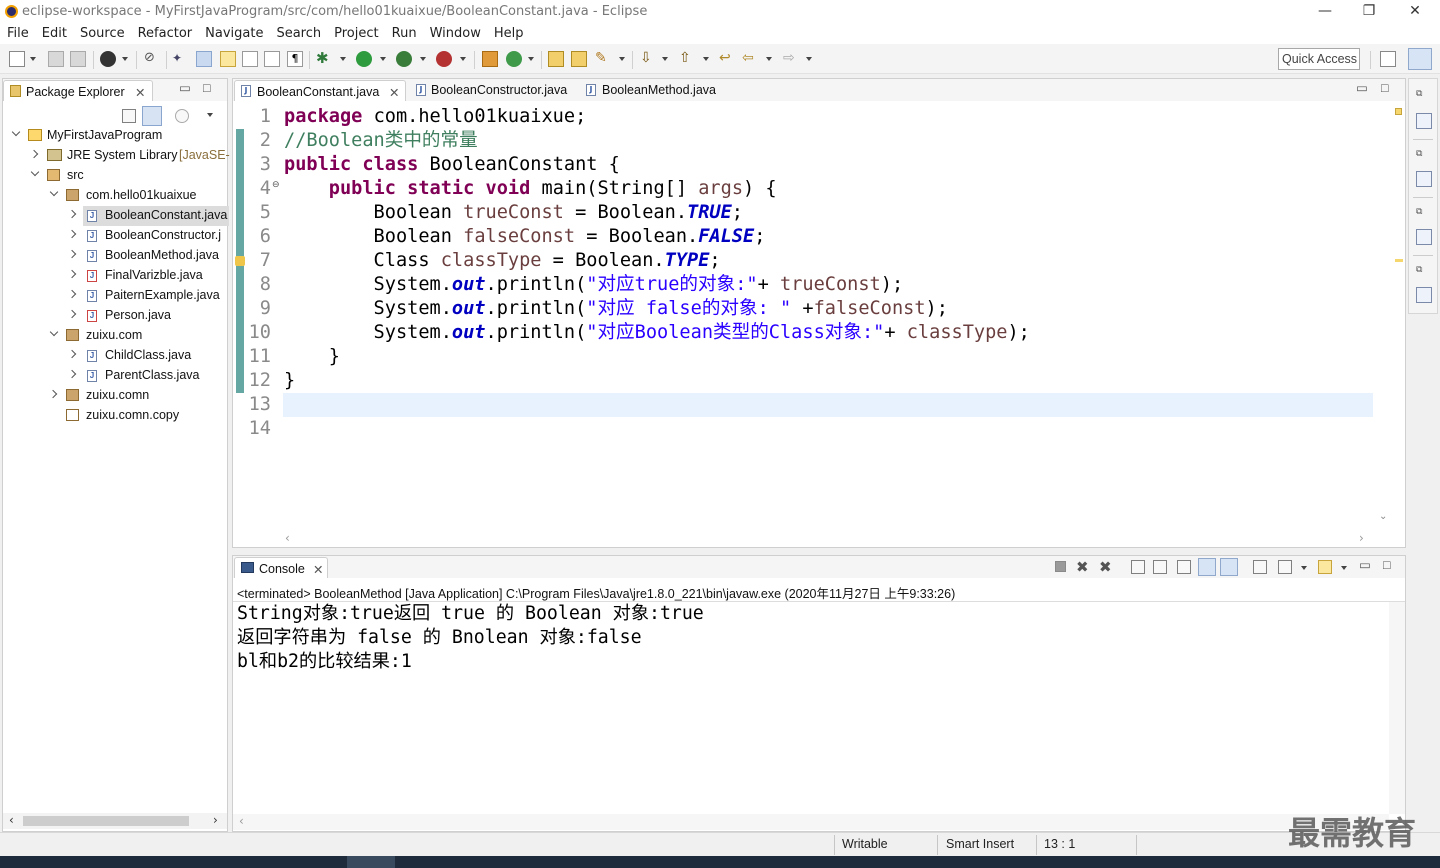  What do you see at coordinates (579, 59) in the screenshot?
I see `open-task-icon` at bounding box center [579, 59].